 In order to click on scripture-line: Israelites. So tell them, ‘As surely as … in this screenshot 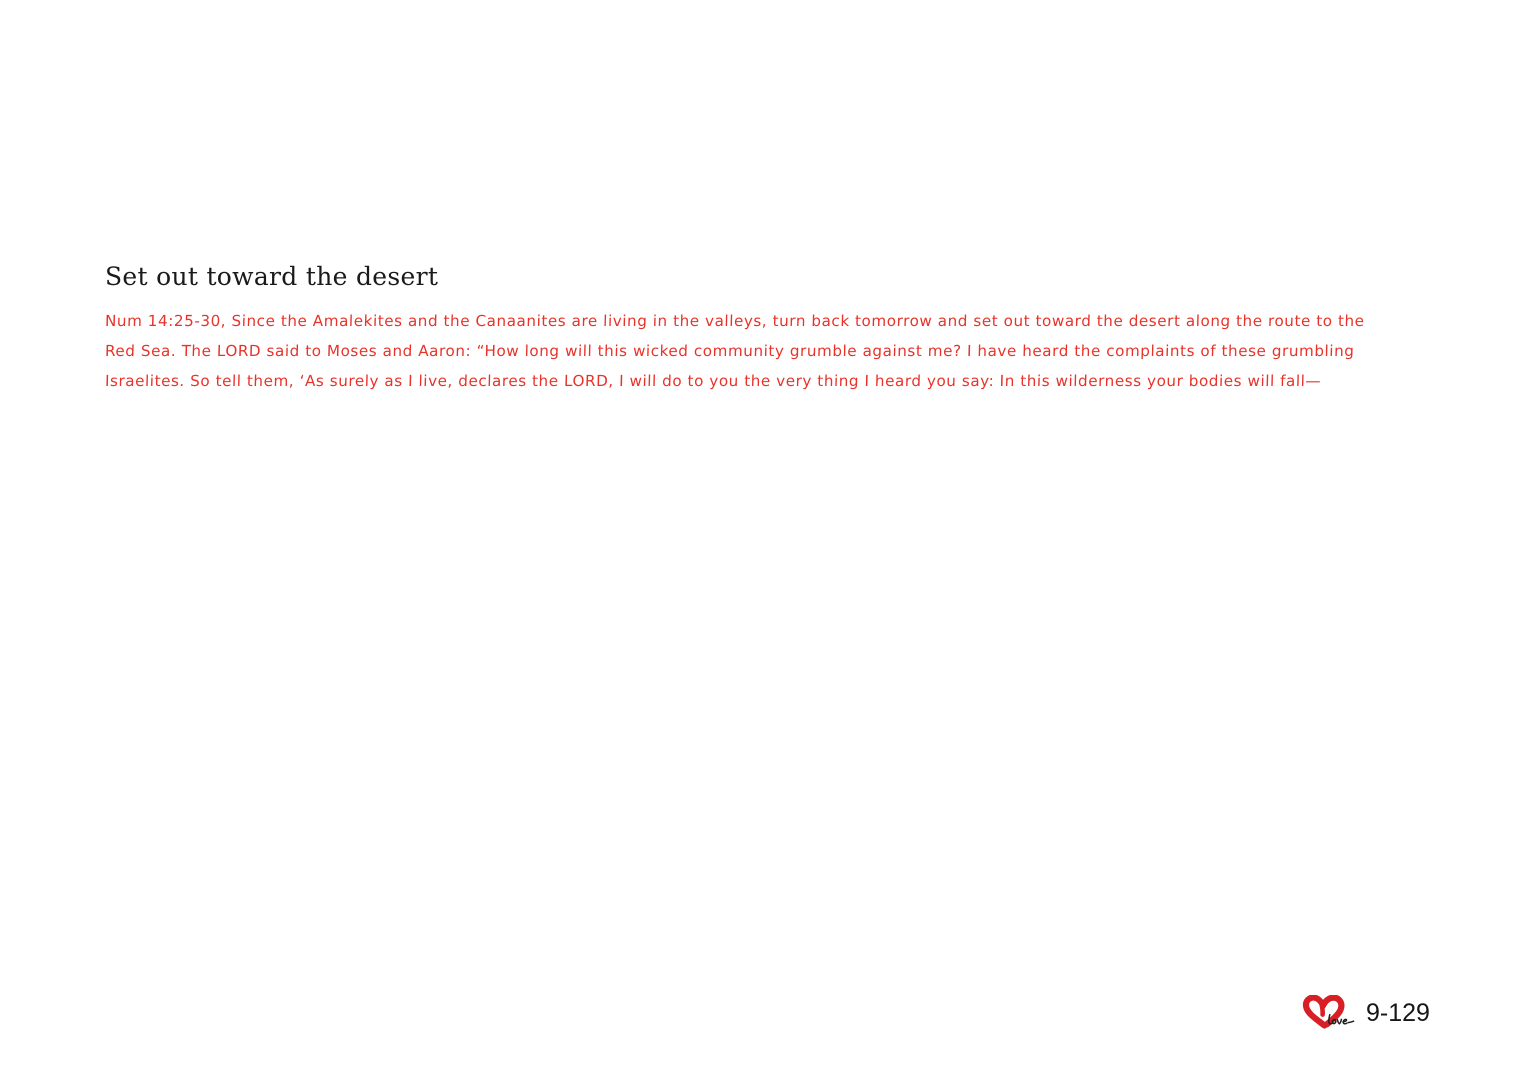, I will do `click(713, 381)`.